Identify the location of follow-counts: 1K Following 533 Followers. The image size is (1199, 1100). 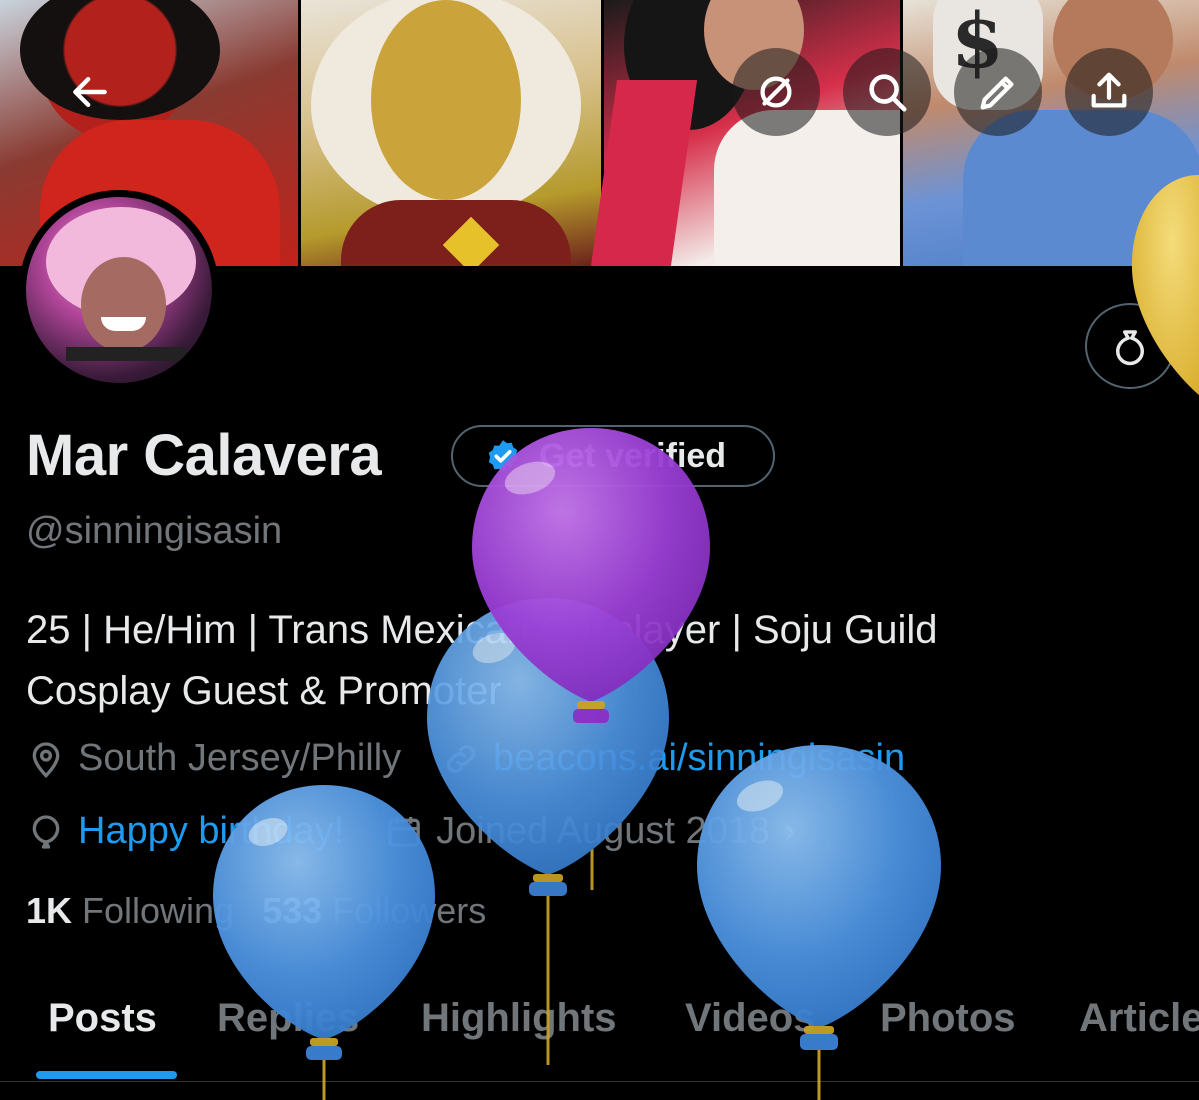
(270, 911).